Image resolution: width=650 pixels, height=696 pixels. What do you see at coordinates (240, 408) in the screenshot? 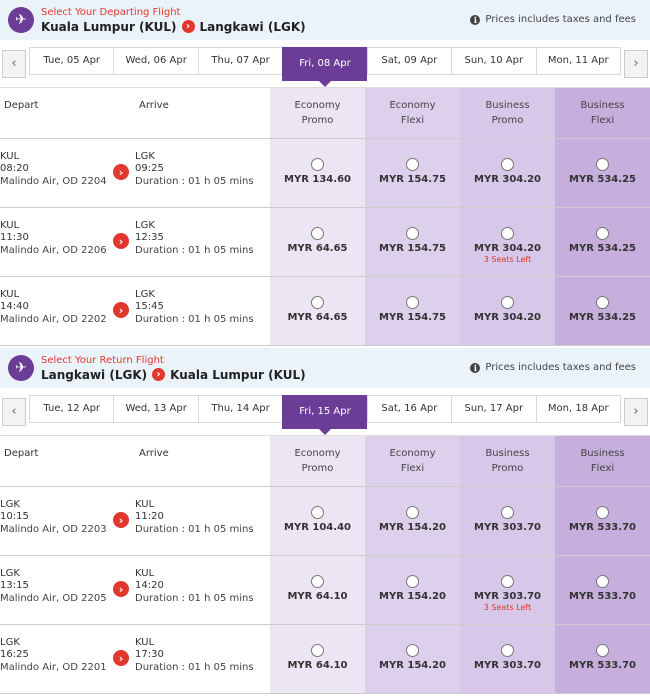
I see `date-tab: Thu, 14 Apr` at bounding box center [240, 408].